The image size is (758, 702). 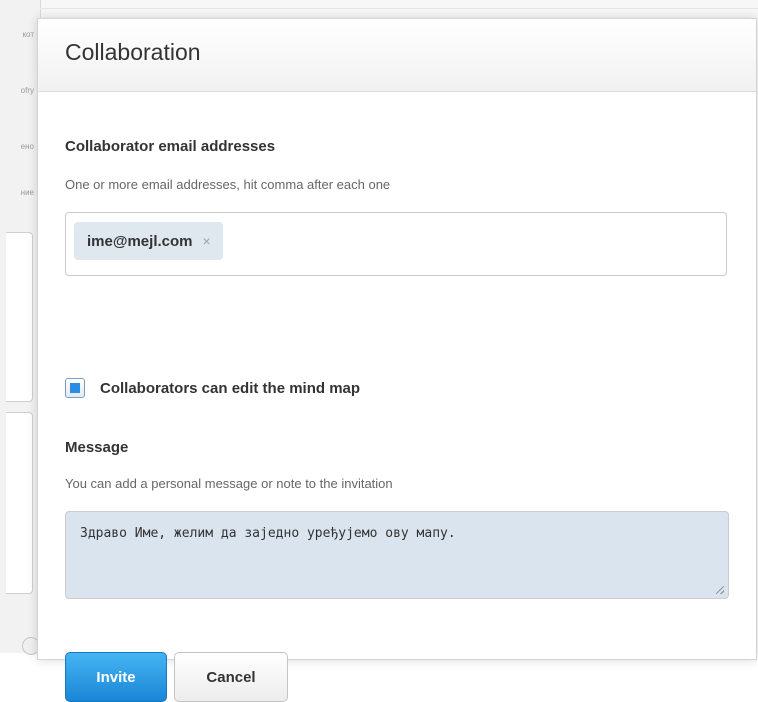 What do you see at coordinates (27, 146) in the screenshot?
I see `background-label: ено` at bounding box center [27, 146].